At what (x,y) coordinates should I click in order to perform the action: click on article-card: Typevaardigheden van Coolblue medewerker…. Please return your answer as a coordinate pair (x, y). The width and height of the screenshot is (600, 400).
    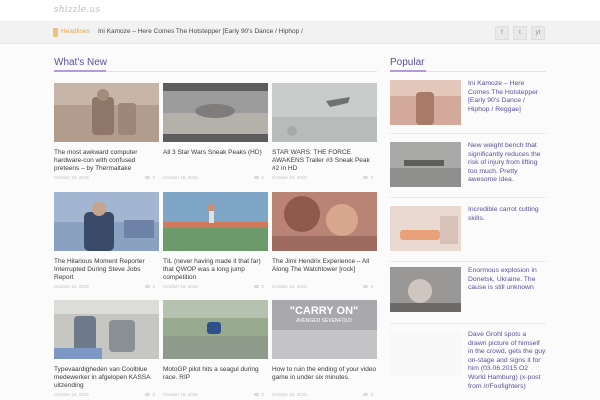
    Looking at the image, I should click on (106, 350).